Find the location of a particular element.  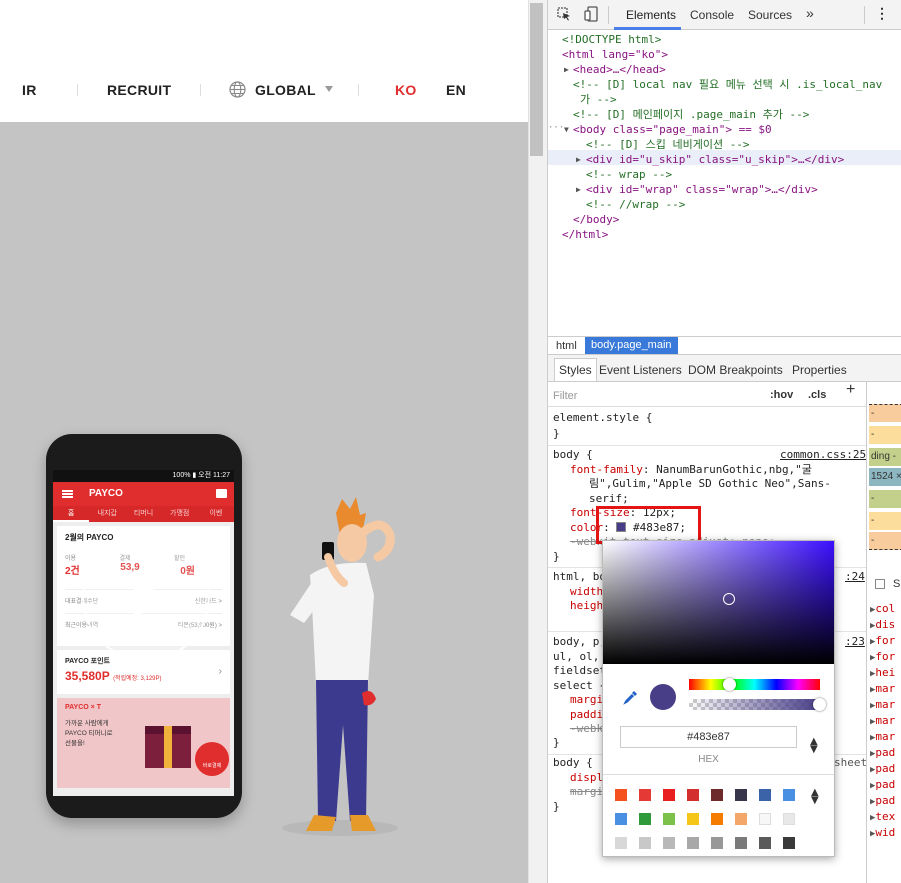

tab-console: Console is located at coordinates (712, 15).